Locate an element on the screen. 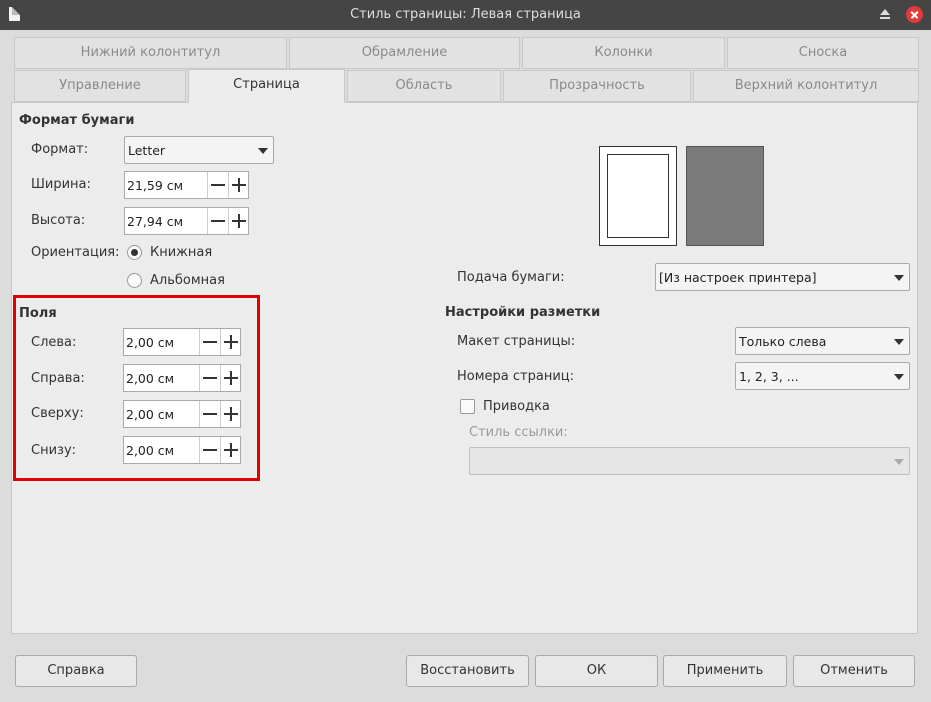 Image resolution: width=931 pixels, height=702 pixels. page-preview-margins is located at coordinates (638, 196).